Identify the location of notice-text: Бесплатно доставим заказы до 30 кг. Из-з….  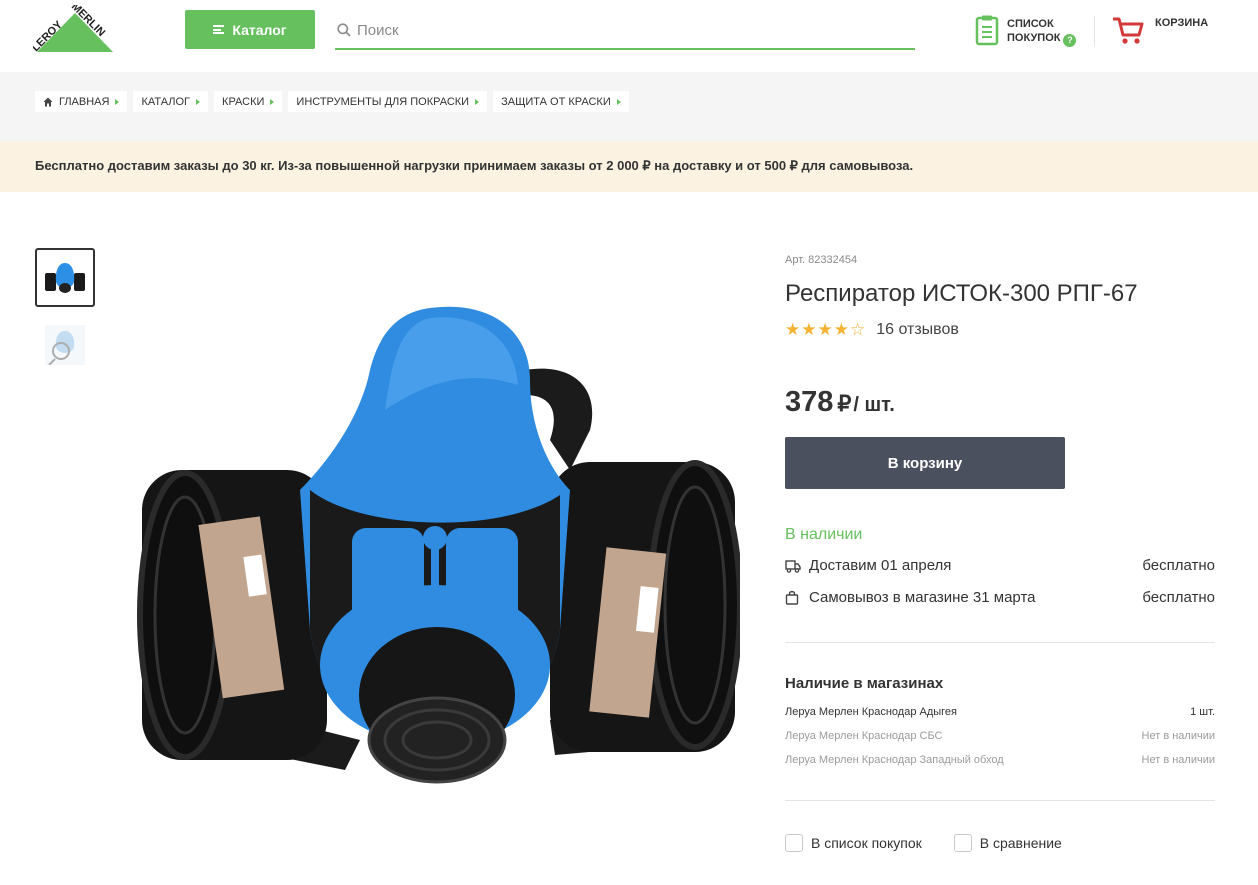
(474, 165).